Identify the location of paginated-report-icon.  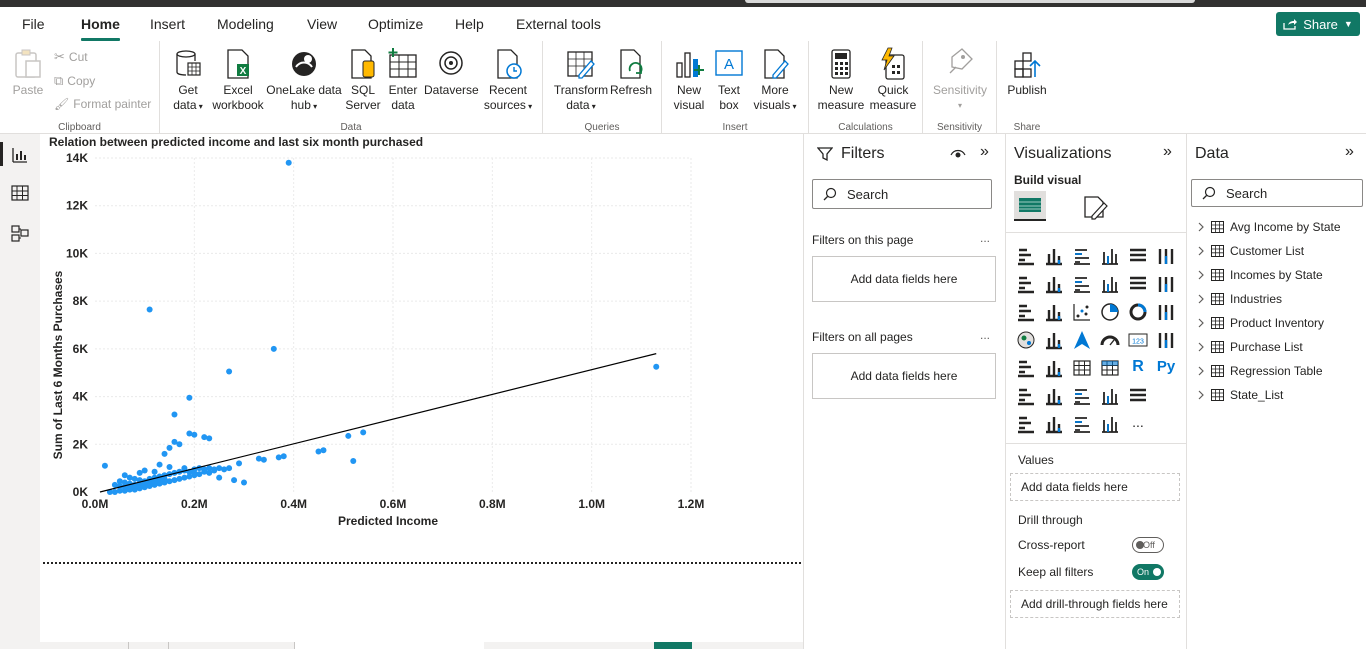
(1138, 396).